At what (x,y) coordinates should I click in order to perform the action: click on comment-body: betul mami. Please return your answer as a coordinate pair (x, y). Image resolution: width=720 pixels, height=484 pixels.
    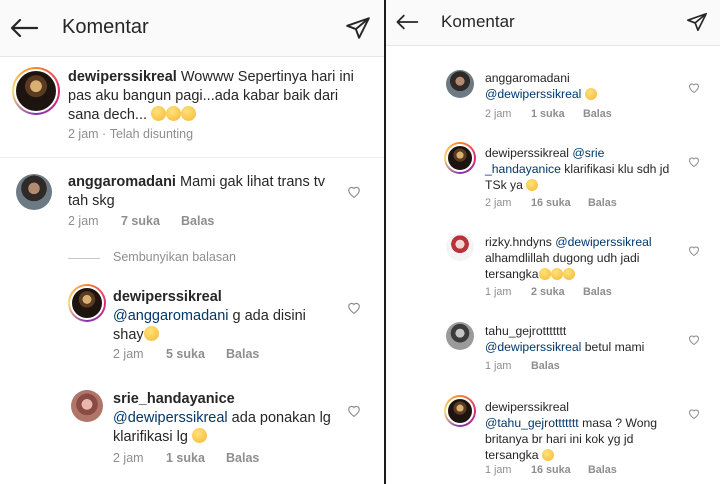
    Looking at the image, I should click on (613, 346).